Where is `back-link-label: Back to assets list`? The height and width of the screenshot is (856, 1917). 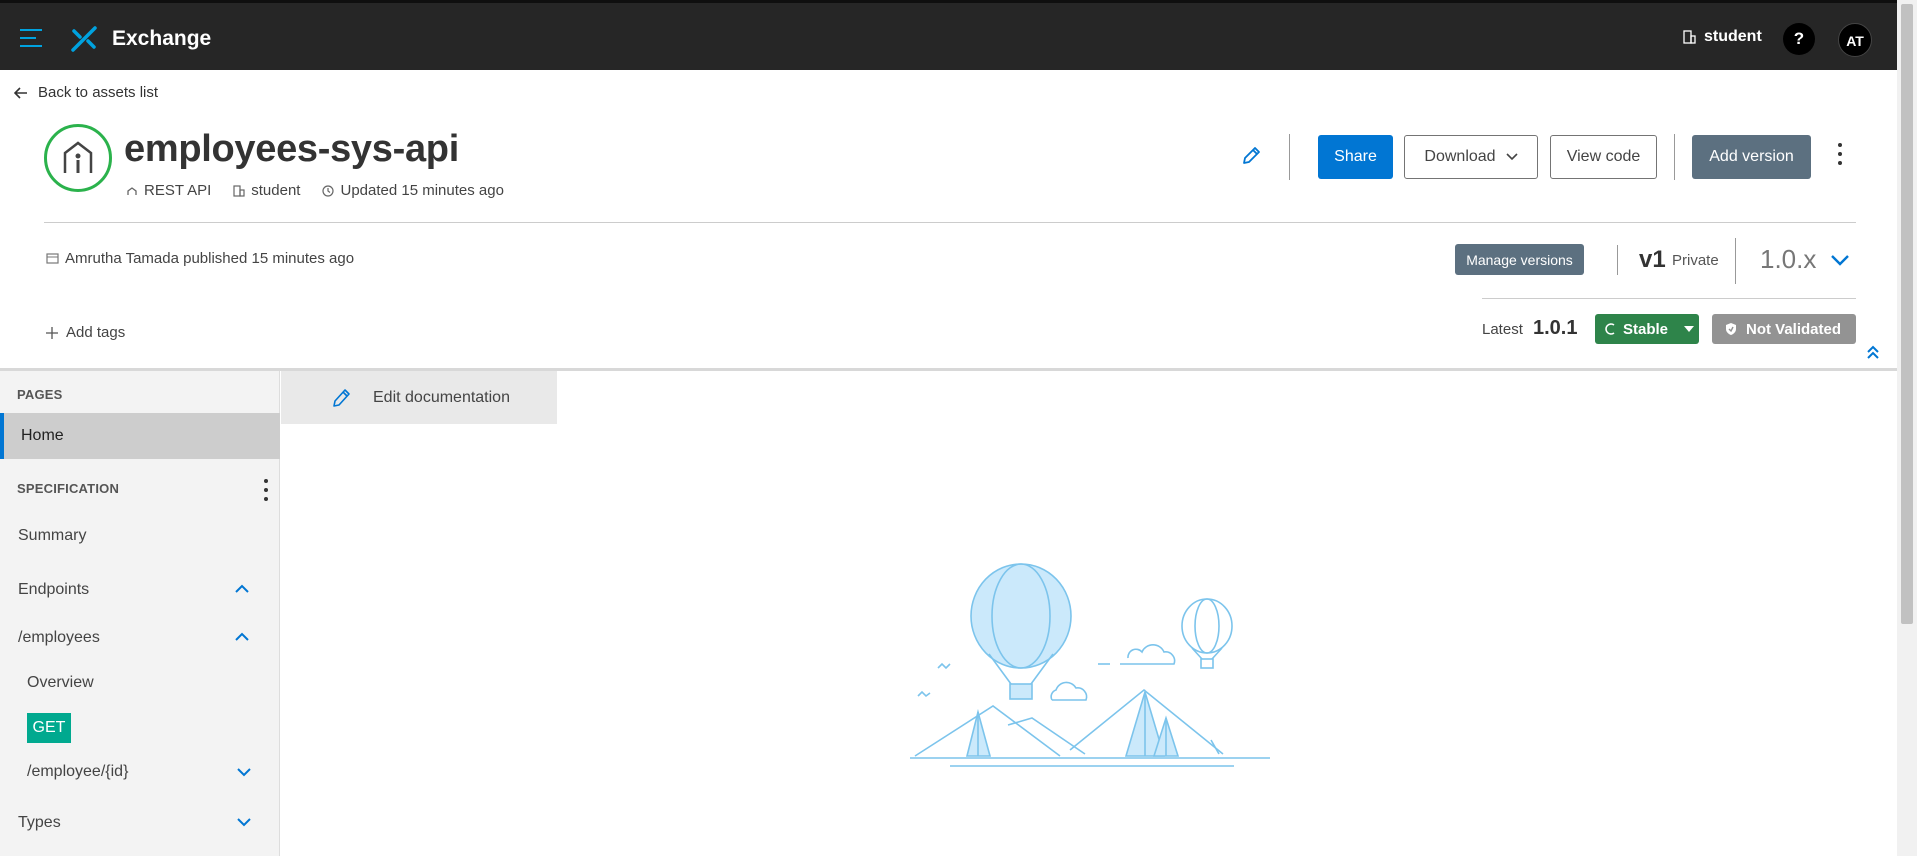 back-link-label: Back to assets list is located at coordinates (98, 92).